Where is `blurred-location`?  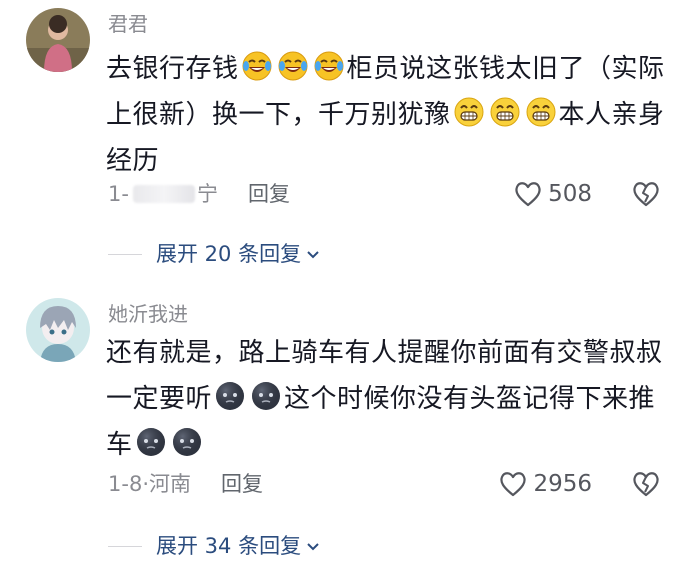 blurred-location is located at coordinates (163, 194).